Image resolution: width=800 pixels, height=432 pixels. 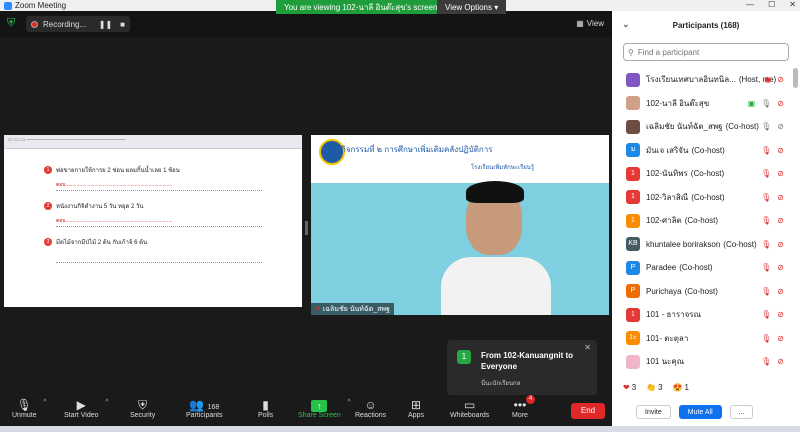 What do you see at coordinates (143, 415) in the screenshot?
I see `security-label: Security` at bounding box center [143, 415].